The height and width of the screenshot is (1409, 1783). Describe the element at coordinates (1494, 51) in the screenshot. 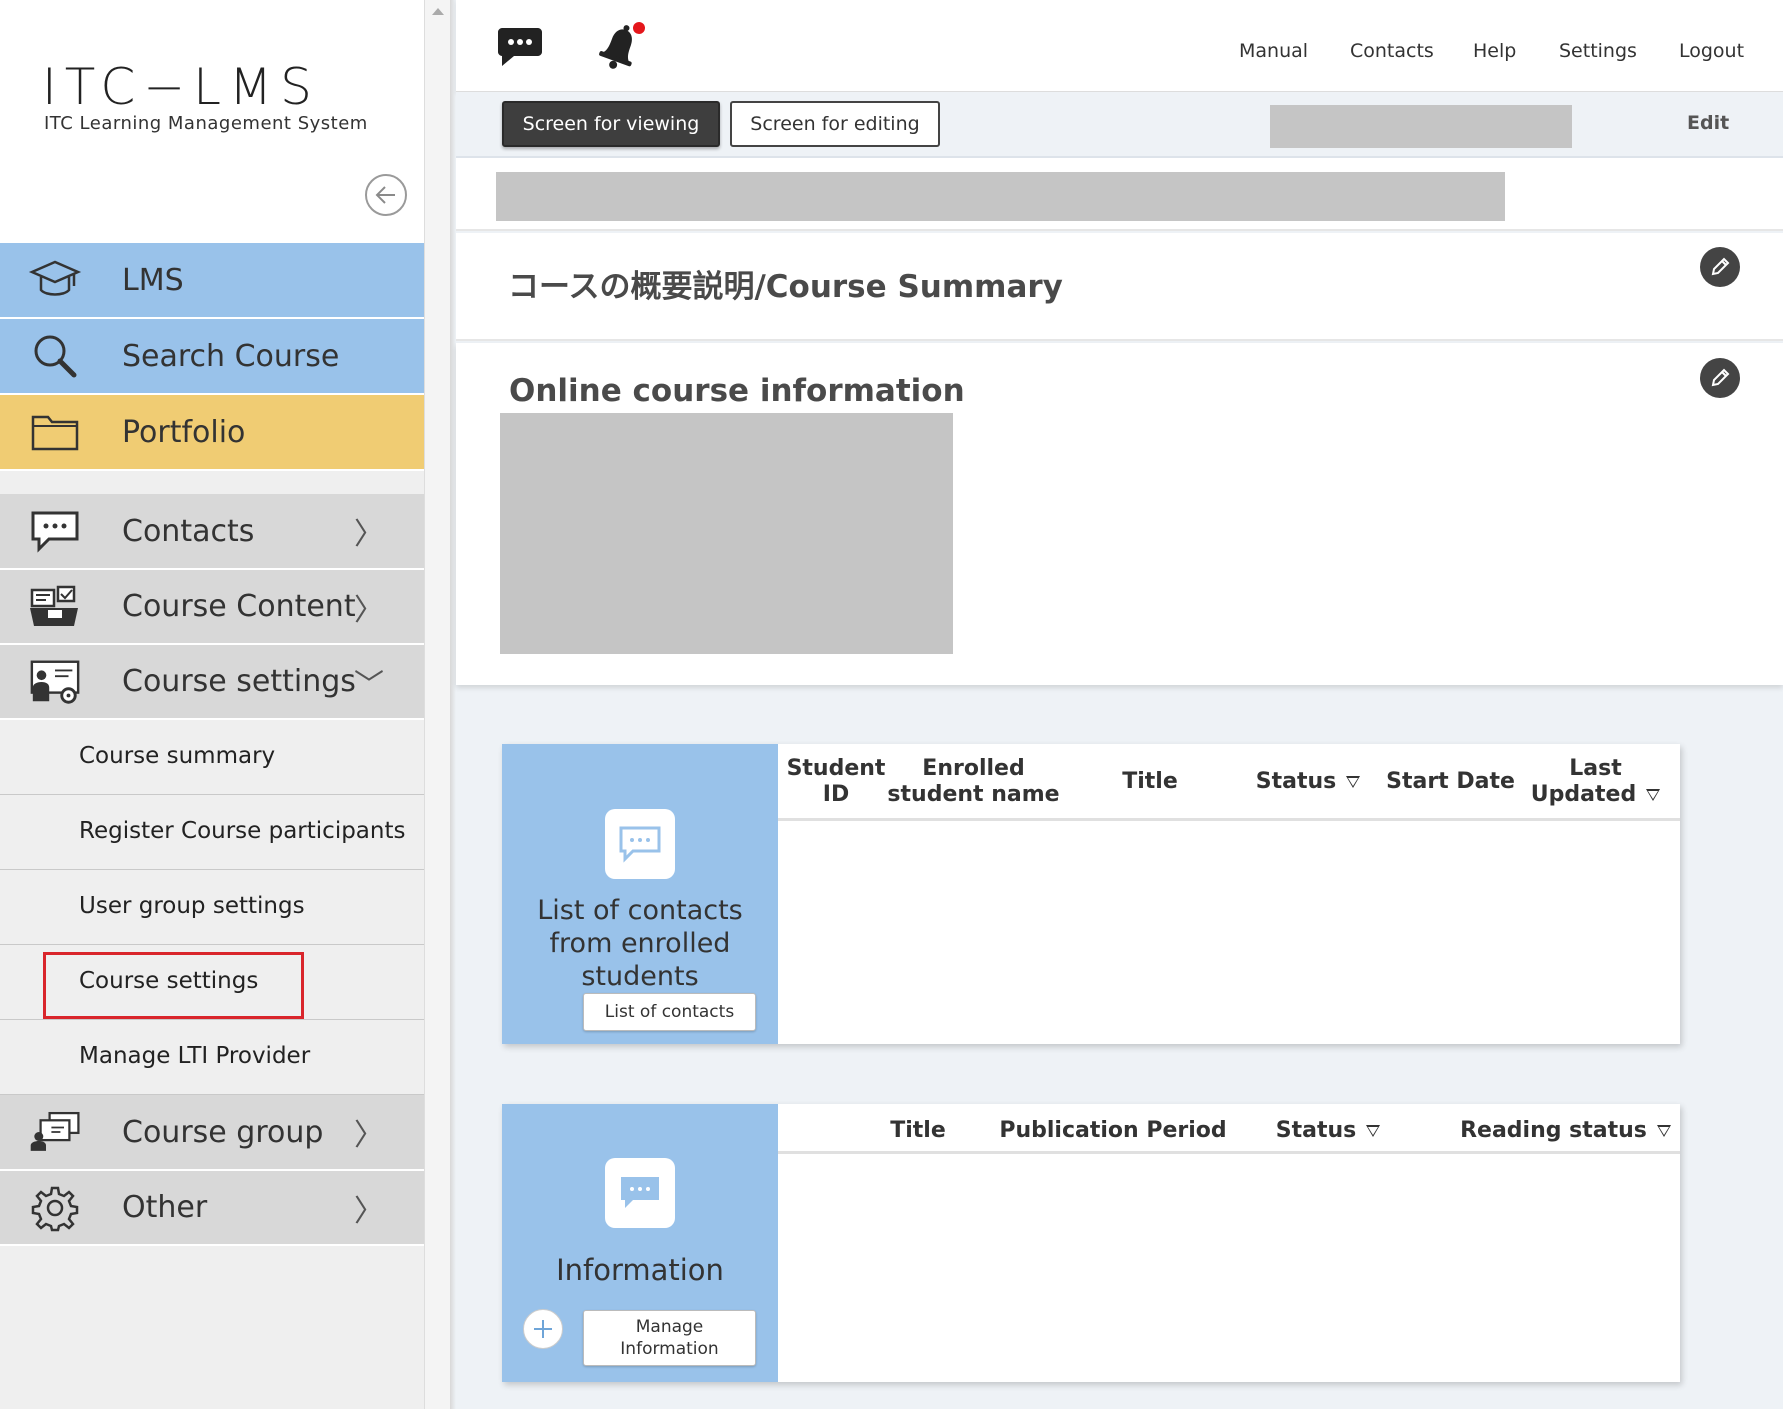

I see `help-link: Help` at that location.